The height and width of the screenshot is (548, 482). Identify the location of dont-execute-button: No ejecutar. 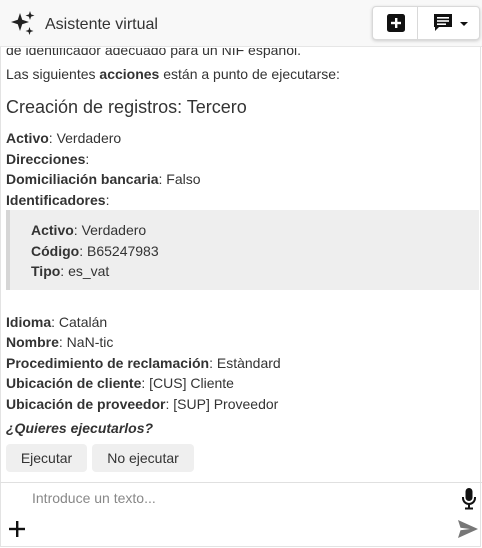
(143, 458).